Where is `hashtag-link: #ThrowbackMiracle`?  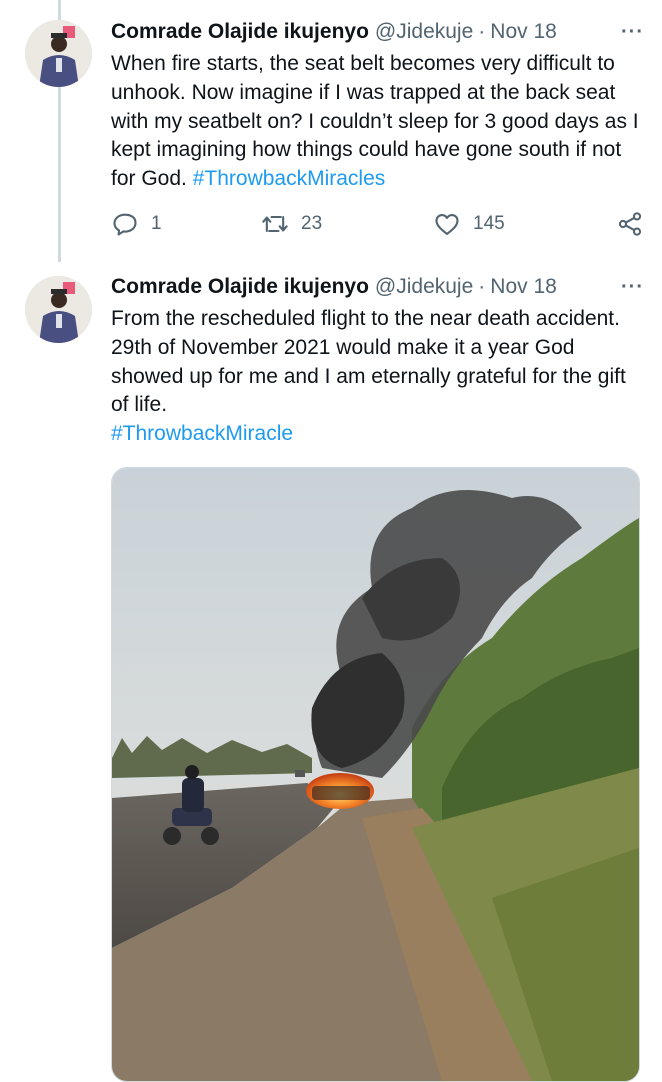 hashtag-link: #ThrowbackMiracle is located at coordinates (202, 433).